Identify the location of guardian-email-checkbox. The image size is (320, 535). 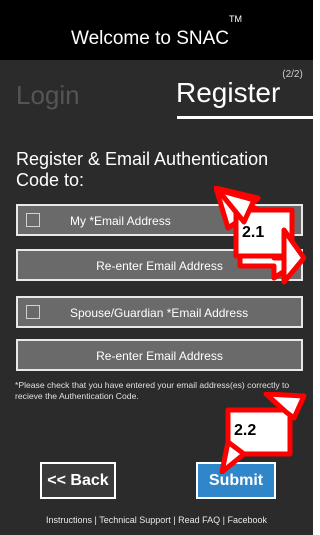
(33, 312).